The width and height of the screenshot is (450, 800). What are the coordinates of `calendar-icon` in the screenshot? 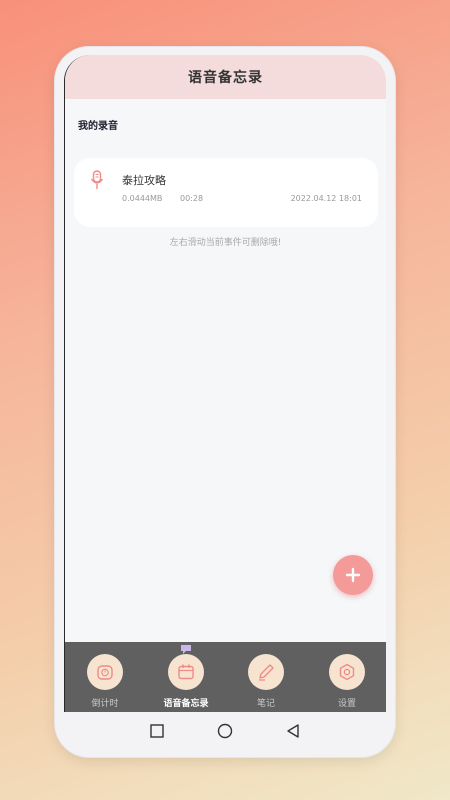 It's located at (186, 672).